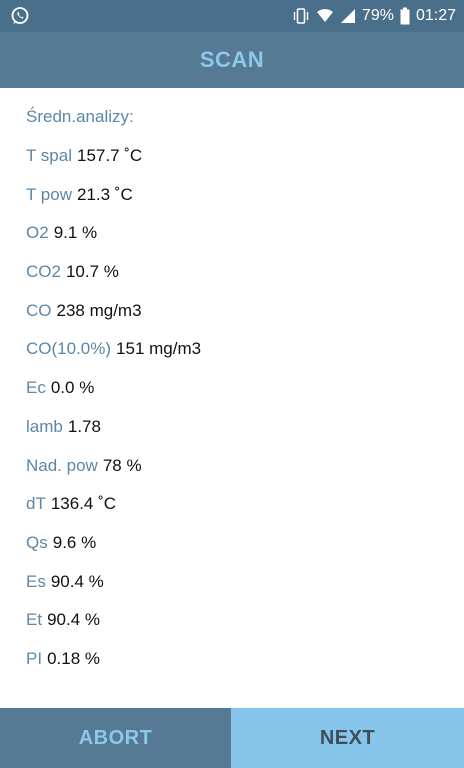  I want to click on result-label: Qs, so click(37, 542).